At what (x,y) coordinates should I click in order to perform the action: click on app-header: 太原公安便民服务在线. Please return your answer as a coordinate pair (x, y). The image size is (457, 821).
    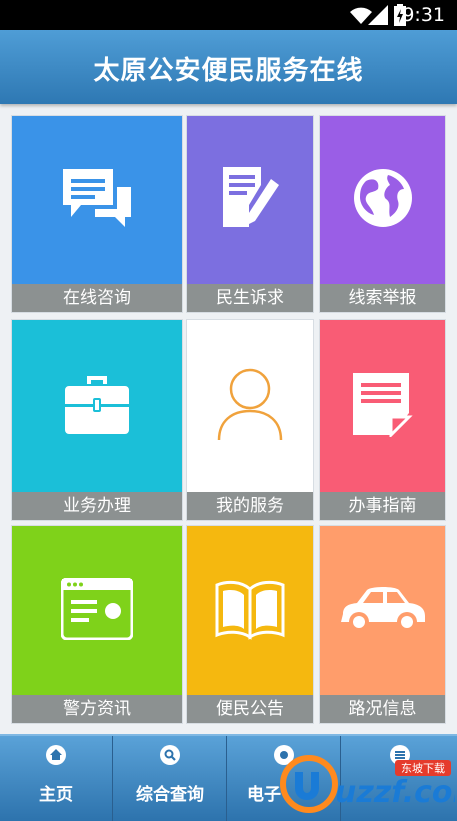
    Looking at the image, I should click on (228, 67).